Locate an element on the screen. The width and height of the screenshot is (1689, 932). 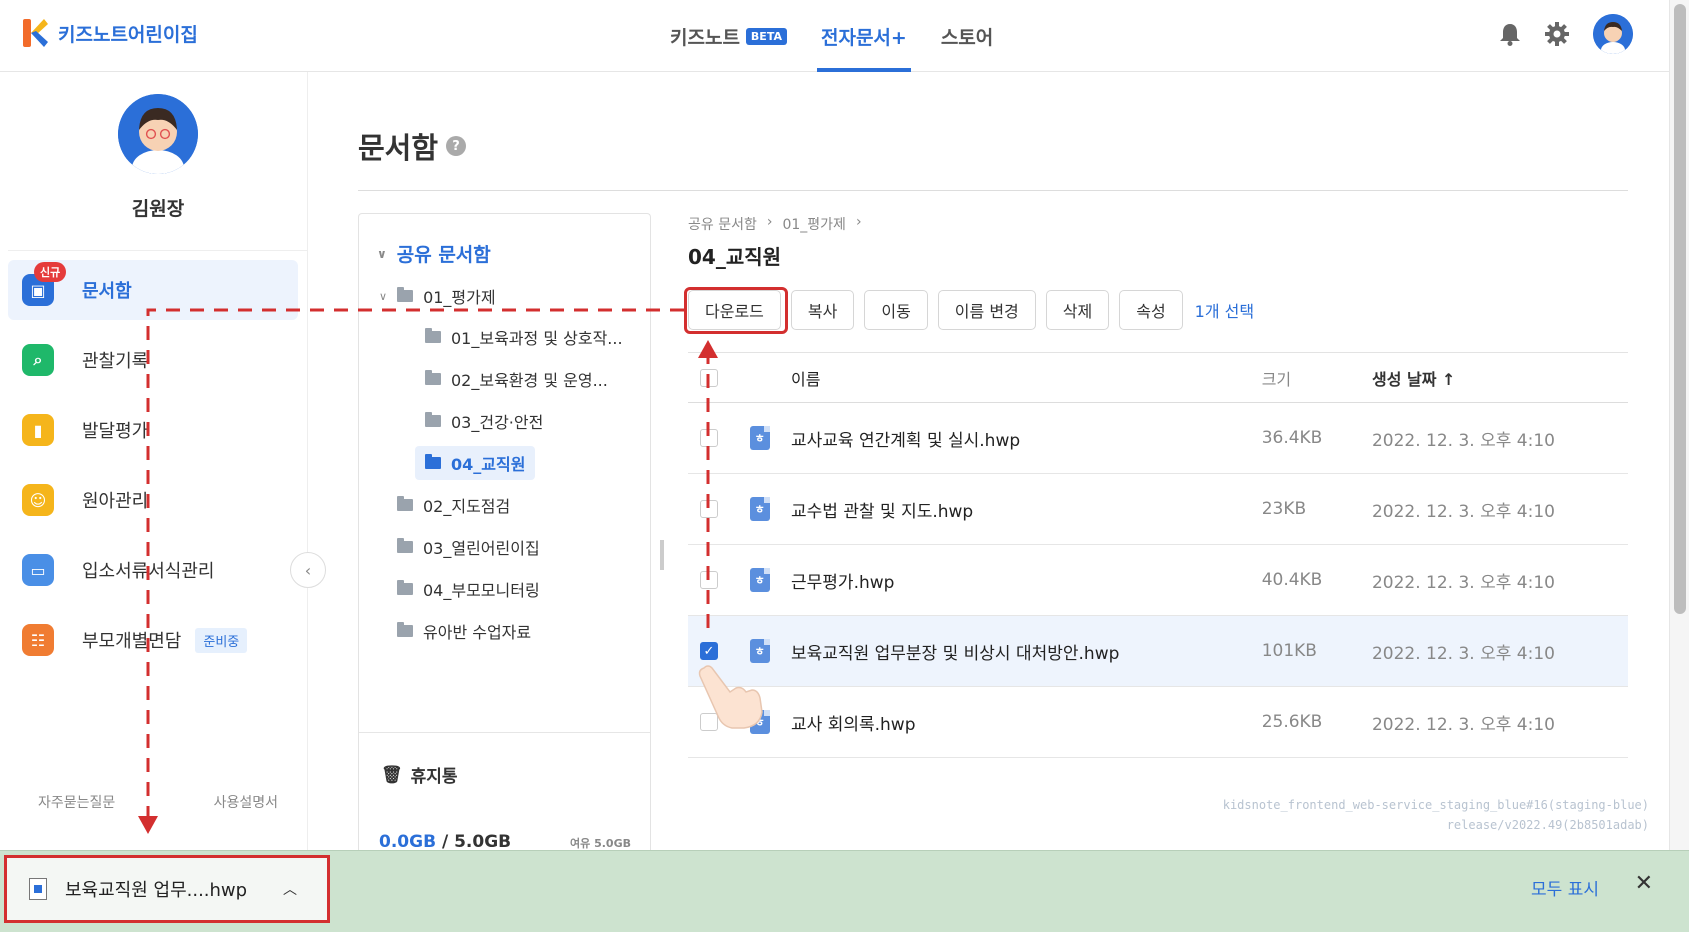
storage-used: 0.0GB is located at coordinates (408, 842).